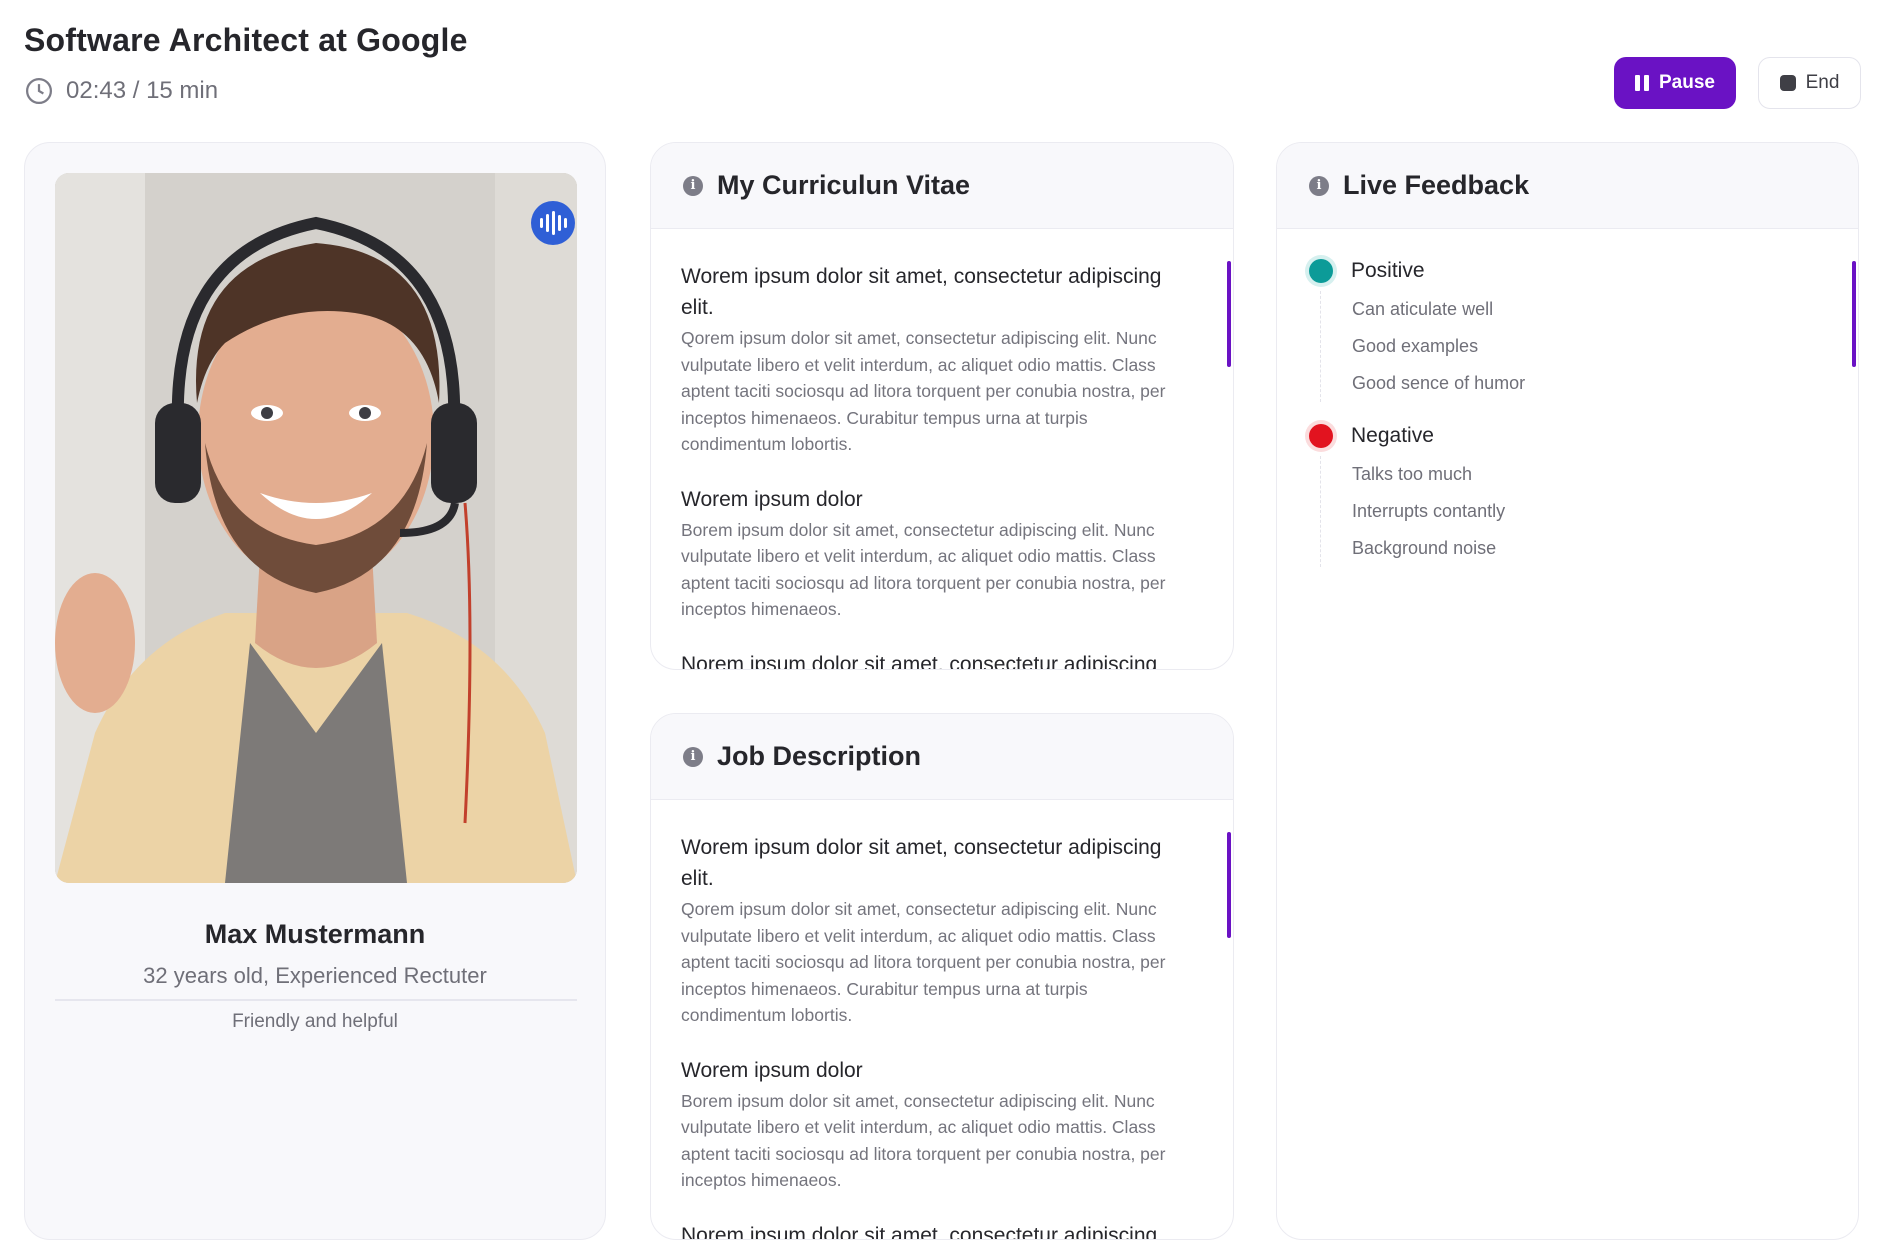 The width and height of the screenshot is (1878, 1256). Describe the element at coordinates (1567, 186) in the screenshot. I see `feedback-card-header: i Live Feedback` at that location.